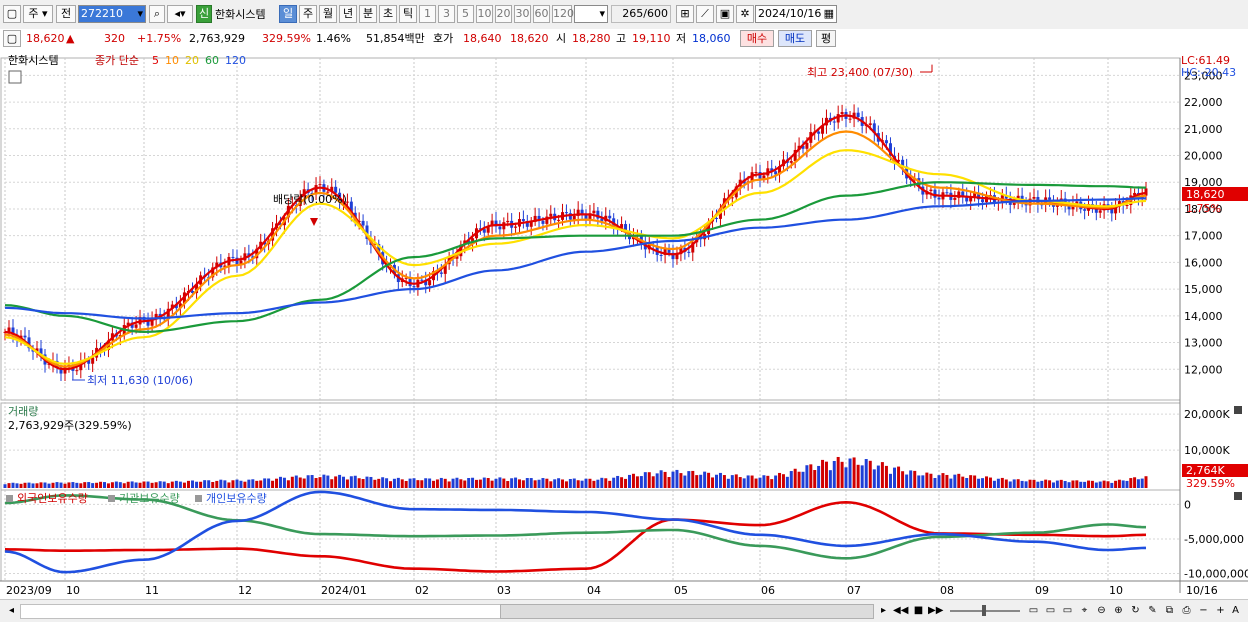  What do you see at coordinates (829, 14) in the screenshot?
I see `calendar-icon: ▦` at bounding box center [829, 14].